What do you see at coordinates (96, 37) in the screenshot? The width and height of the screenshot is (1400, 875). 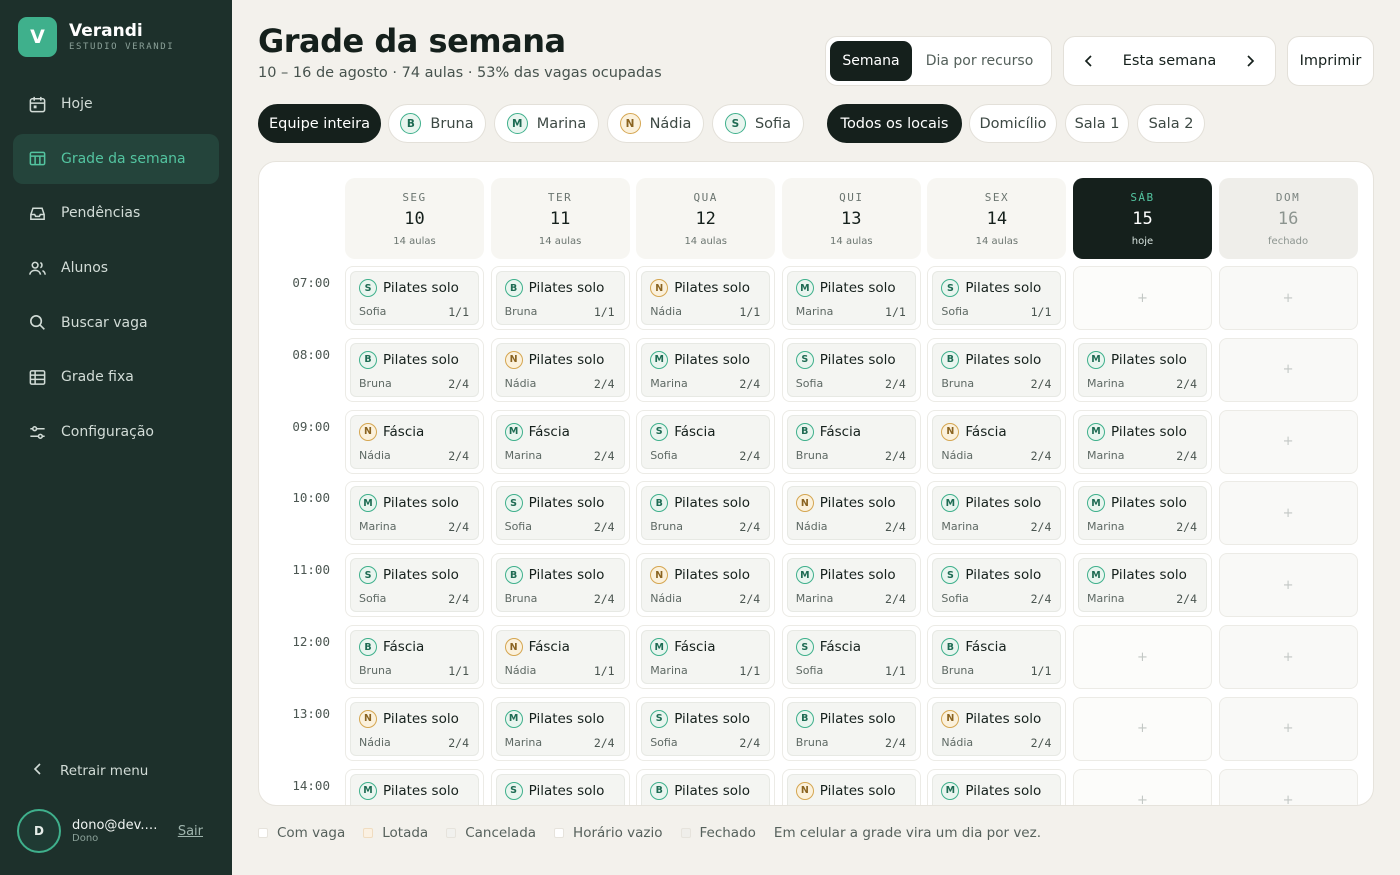 I see `brand: V Verandi ESTUDIO VERANDI` at bounding box center [96, 37].